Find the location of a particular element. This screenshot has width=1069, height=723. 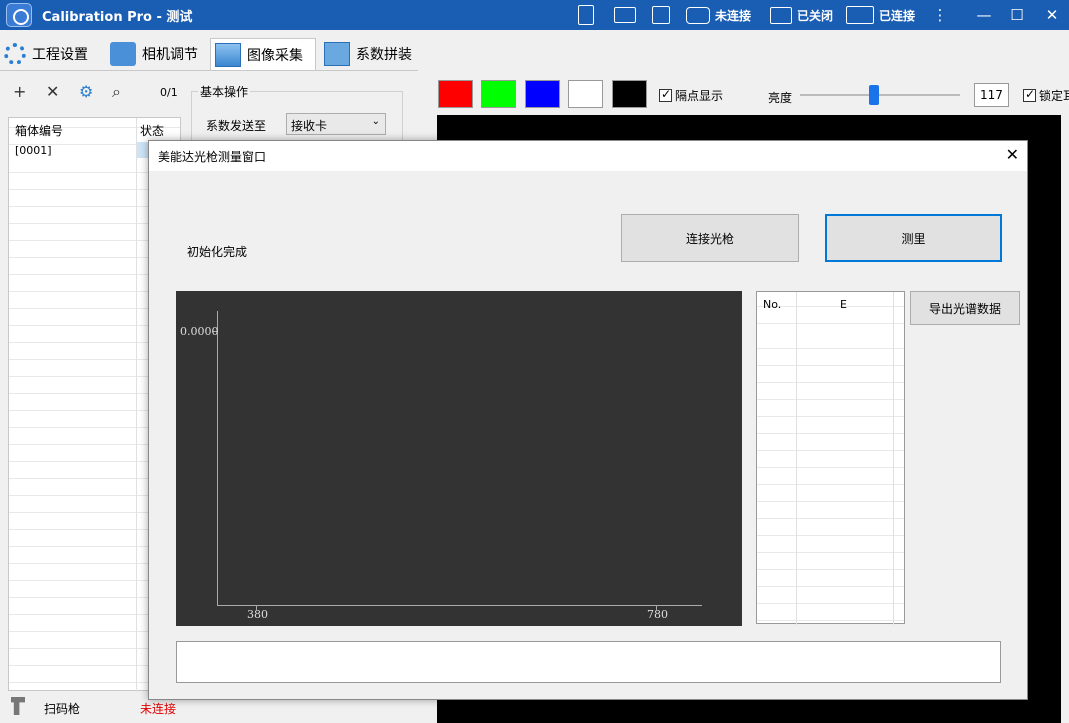

column-header-status: 状态 is located at coordinates (152, 131).